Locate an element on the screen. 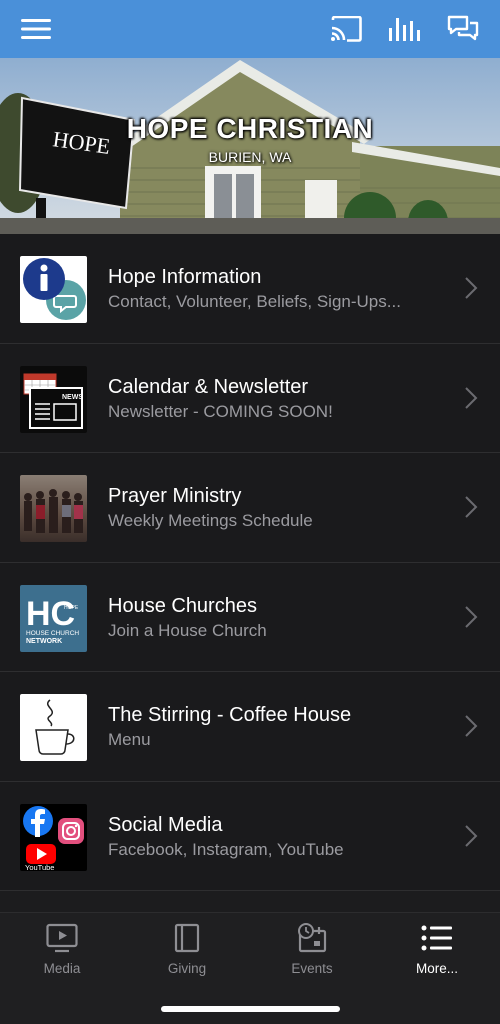 This screenshot has height=1024, width=500. item-title: House Churches is located at coordinates (182, 605).